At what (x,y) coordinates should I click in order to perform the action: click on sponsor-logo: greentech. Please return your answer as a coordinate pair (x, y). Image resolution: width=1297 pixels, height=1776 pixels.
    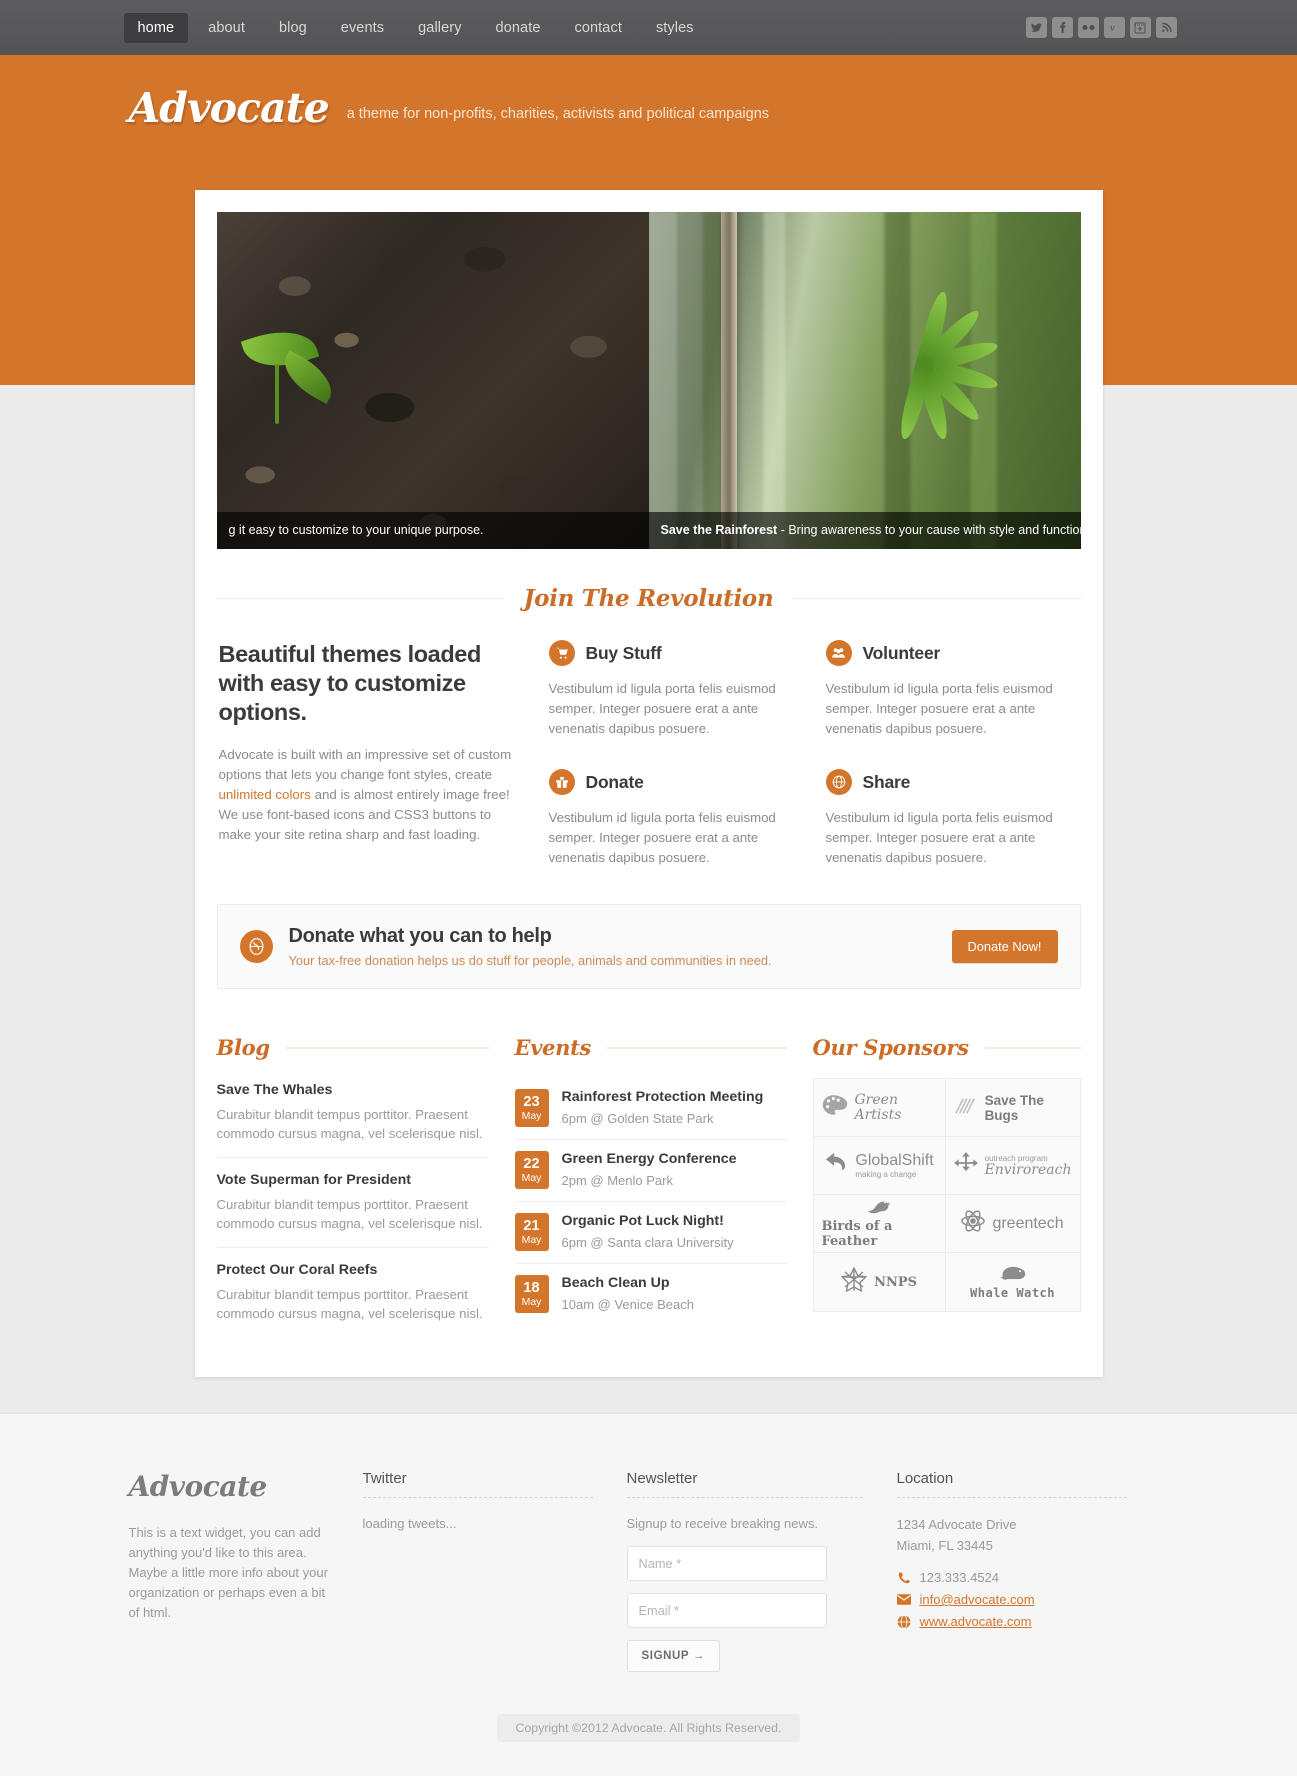
    Looking at the image, I should click on (1012, 1224).